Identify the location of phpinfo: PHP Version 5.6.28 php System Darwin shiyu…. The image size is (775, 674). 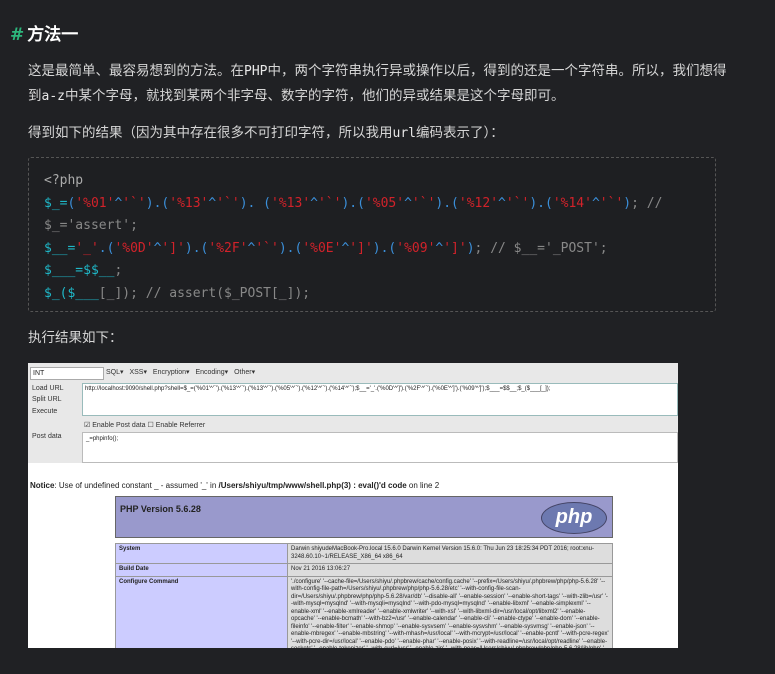
(364, 572).